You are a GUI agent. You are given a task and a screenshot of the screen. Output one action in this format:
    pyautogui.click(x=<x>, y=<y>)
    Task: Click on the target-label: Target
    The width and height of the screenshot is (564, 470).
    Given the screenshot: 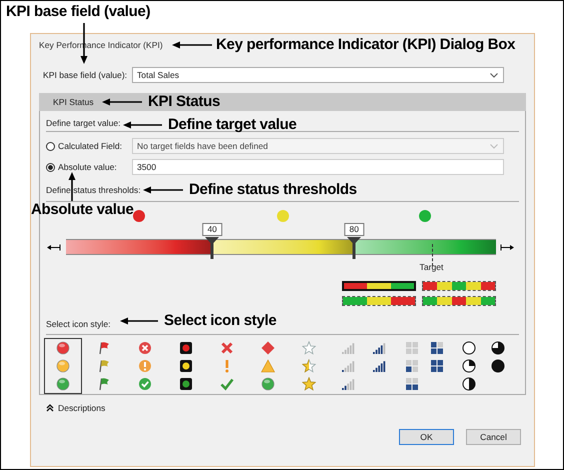 What is the action you would take?
    pyautogui.click(x=432, y=267)
    